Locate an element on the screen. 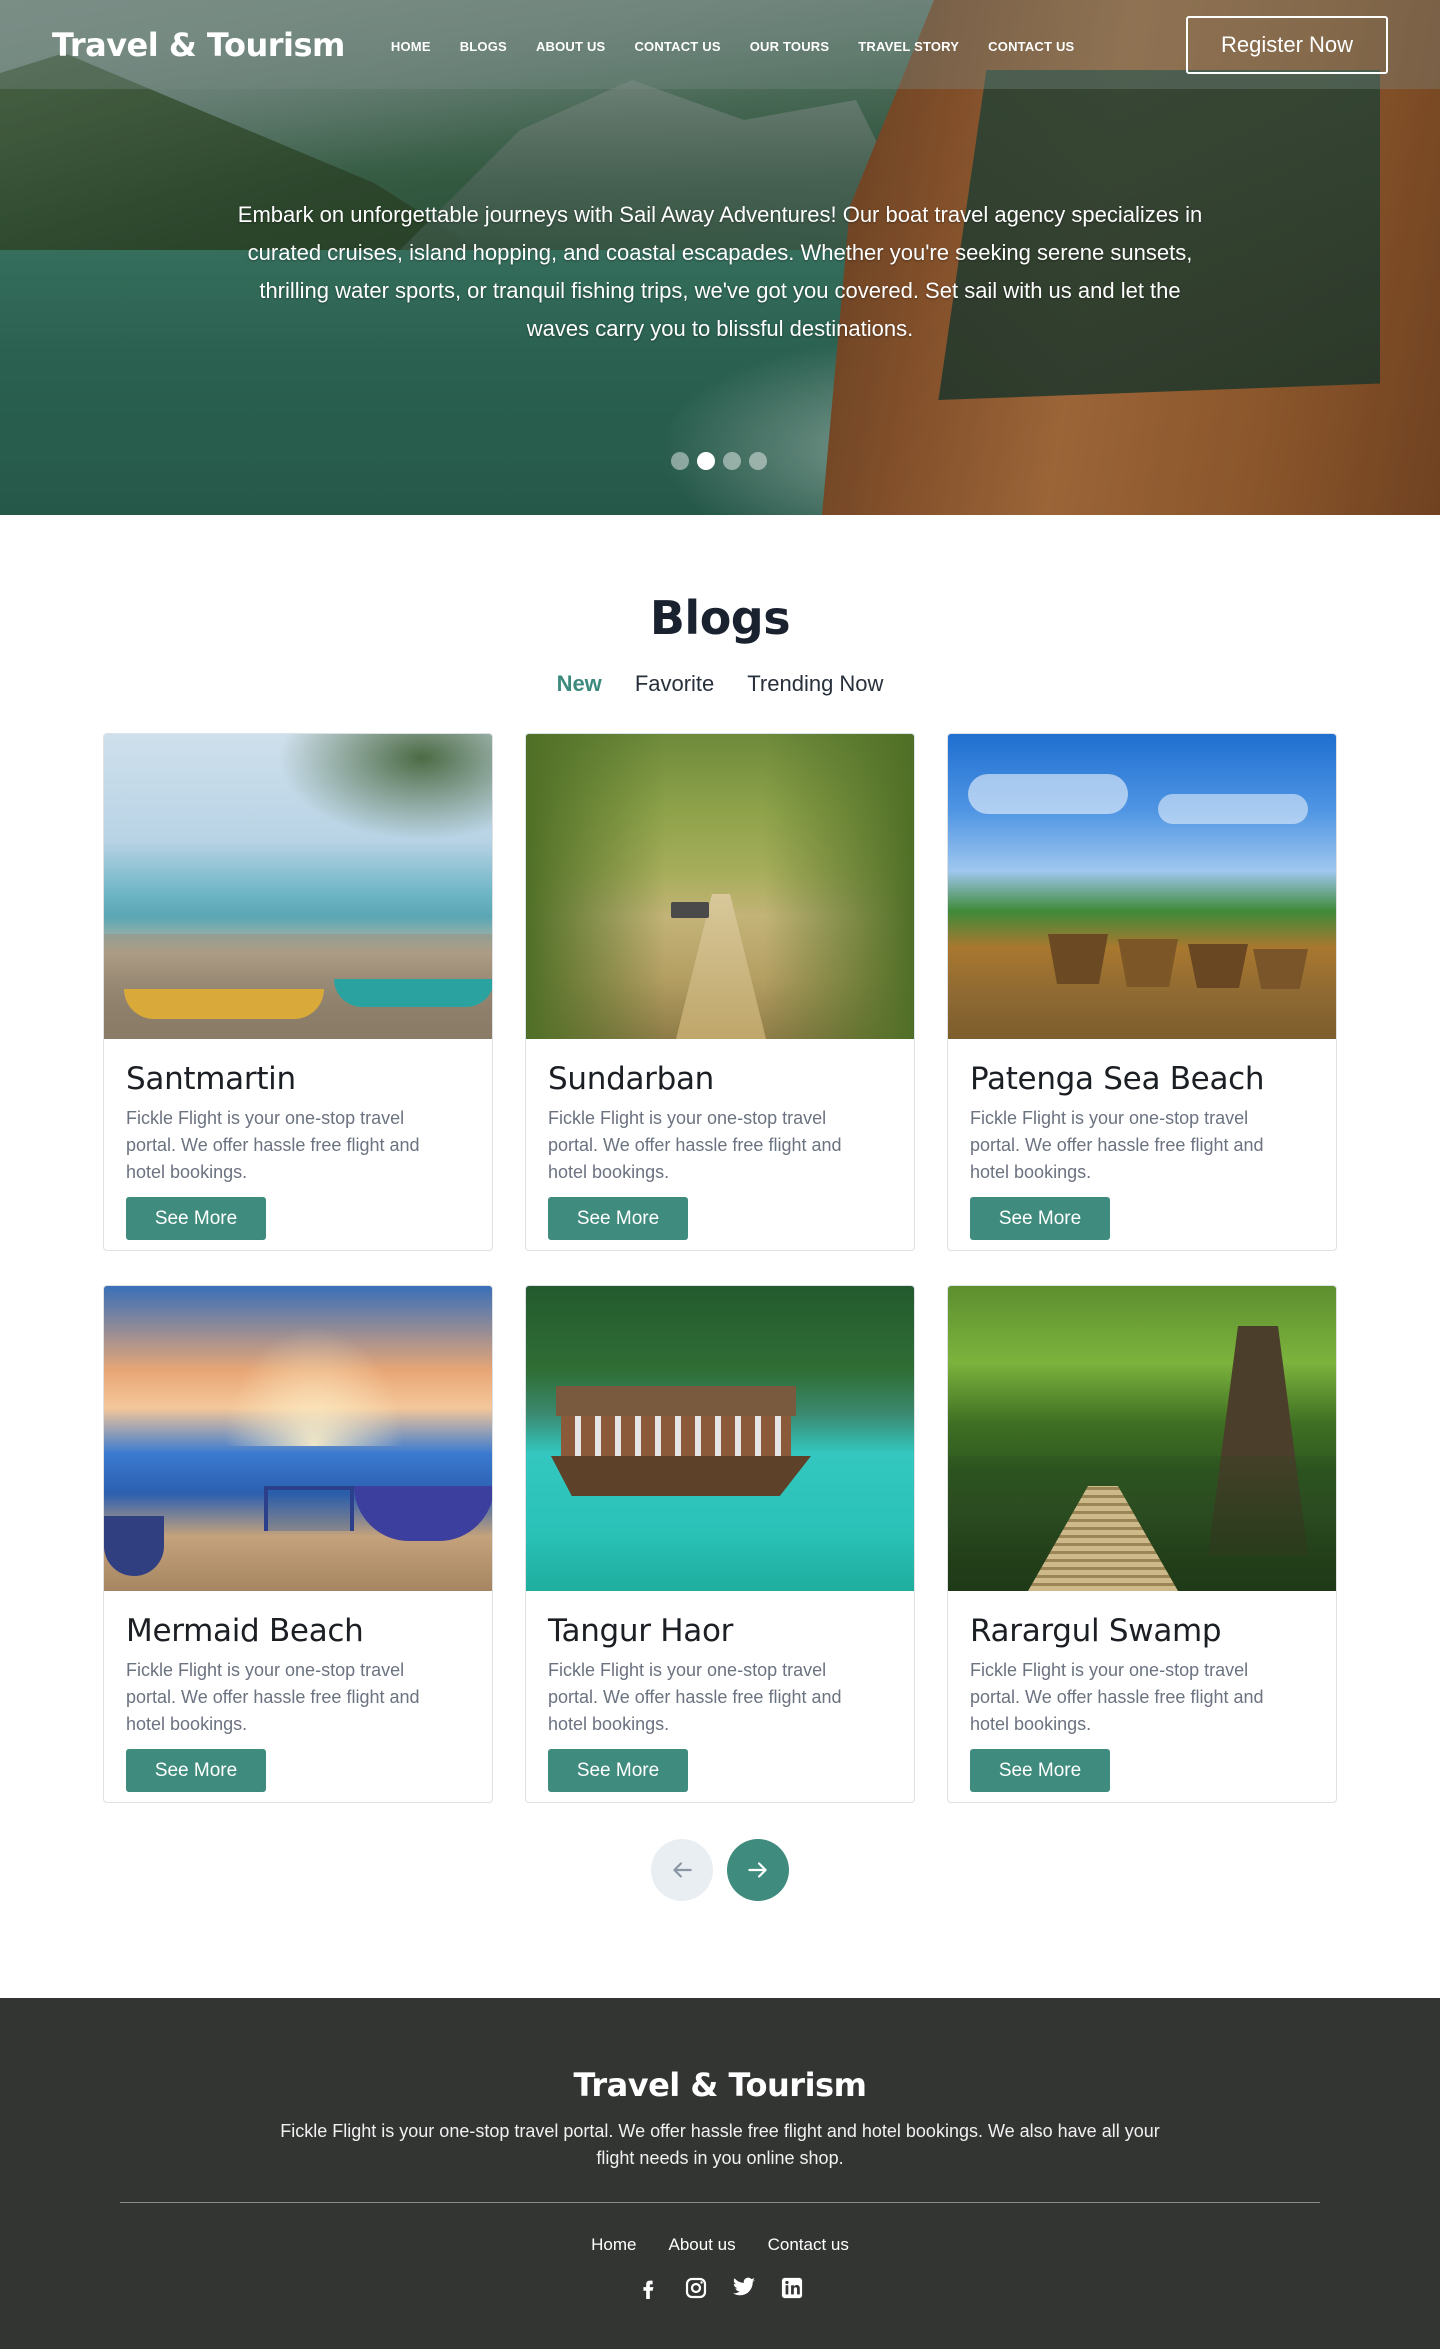  arrow-left-icon is located at coordinates (682, 1870).